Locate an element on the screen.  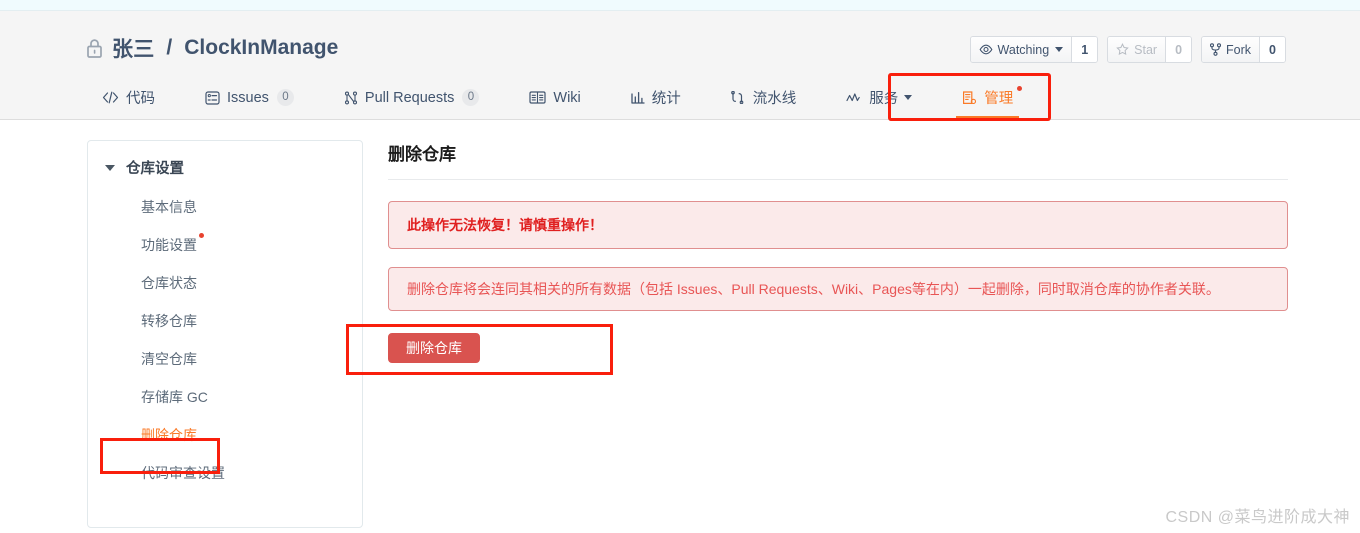
star-button-group: Star 0 is located at coordinates (1150, 49).